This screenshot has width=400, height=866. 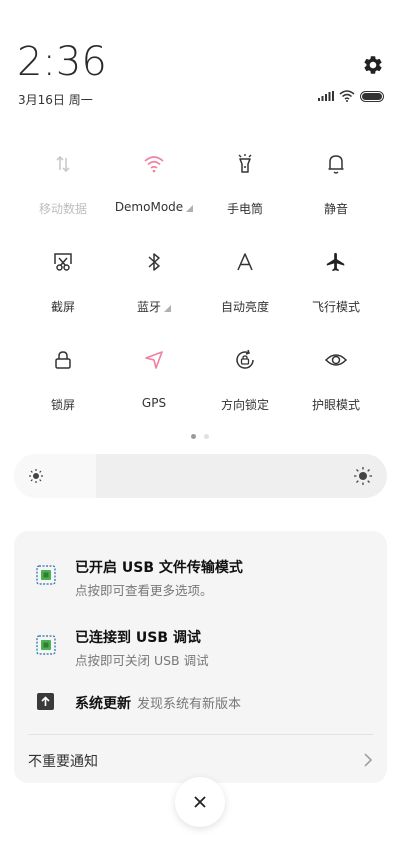 I want to click on tile-label: 飞行模式, so click(x=335, y=307).